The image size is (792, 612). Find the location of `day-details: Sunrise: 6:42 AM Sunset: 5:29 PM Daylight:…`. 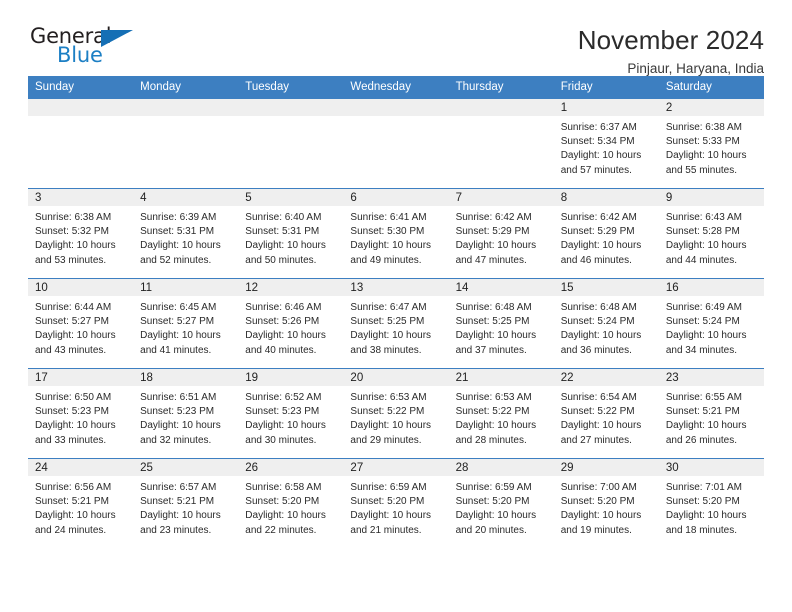

day-details: Sunrise: 6:42 AM Sunset: 5:29 PM Daylight:… is located at coordinates (606, 237).